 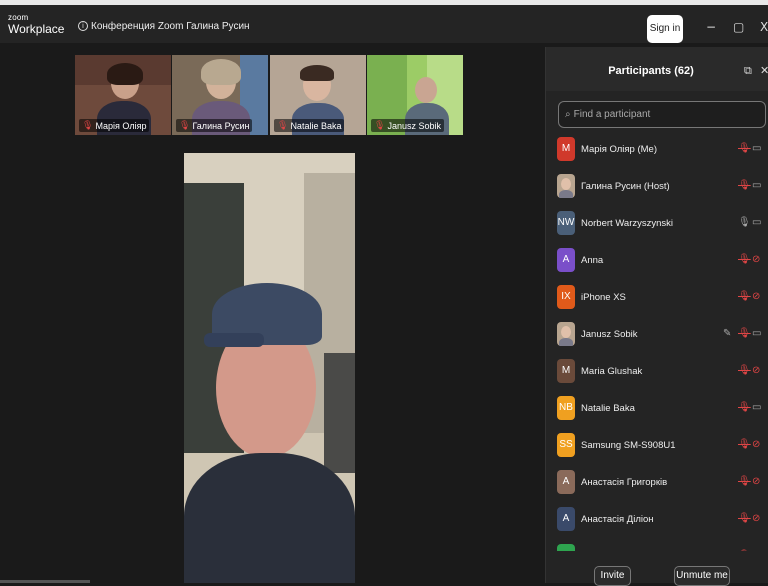 I want to click on minimize-button: −, so click(x=711, y=27).